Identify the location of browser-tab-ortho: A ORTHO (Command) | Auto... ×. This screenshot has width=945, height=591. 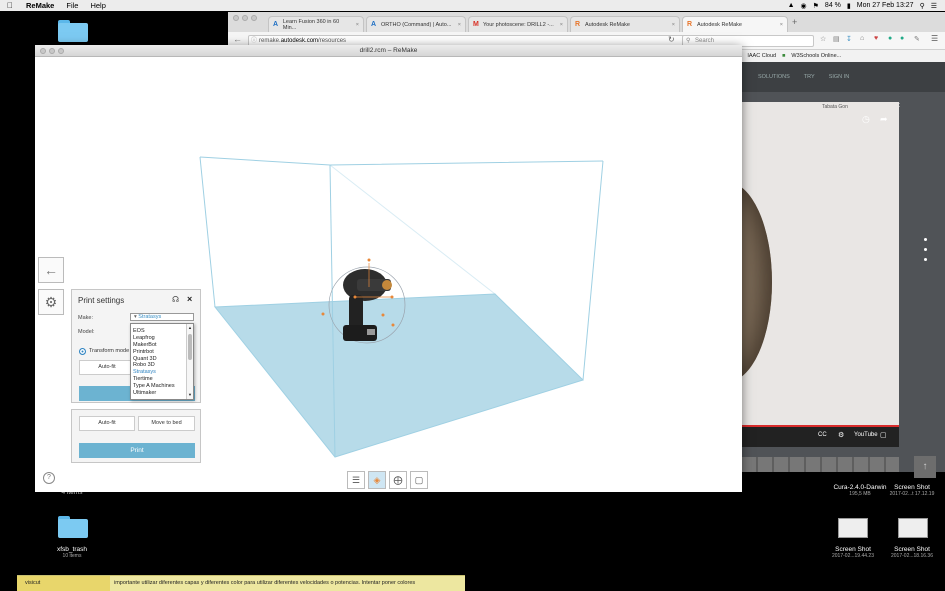
(416, 24).